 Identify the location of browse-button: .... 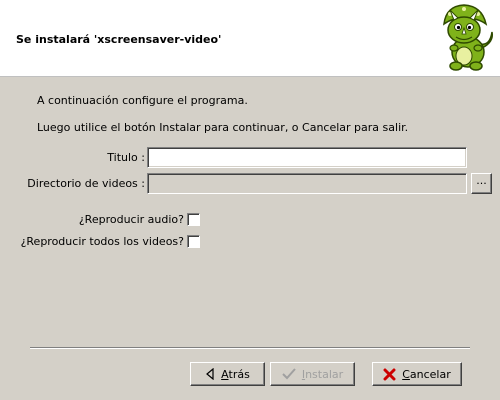
(481, 183).